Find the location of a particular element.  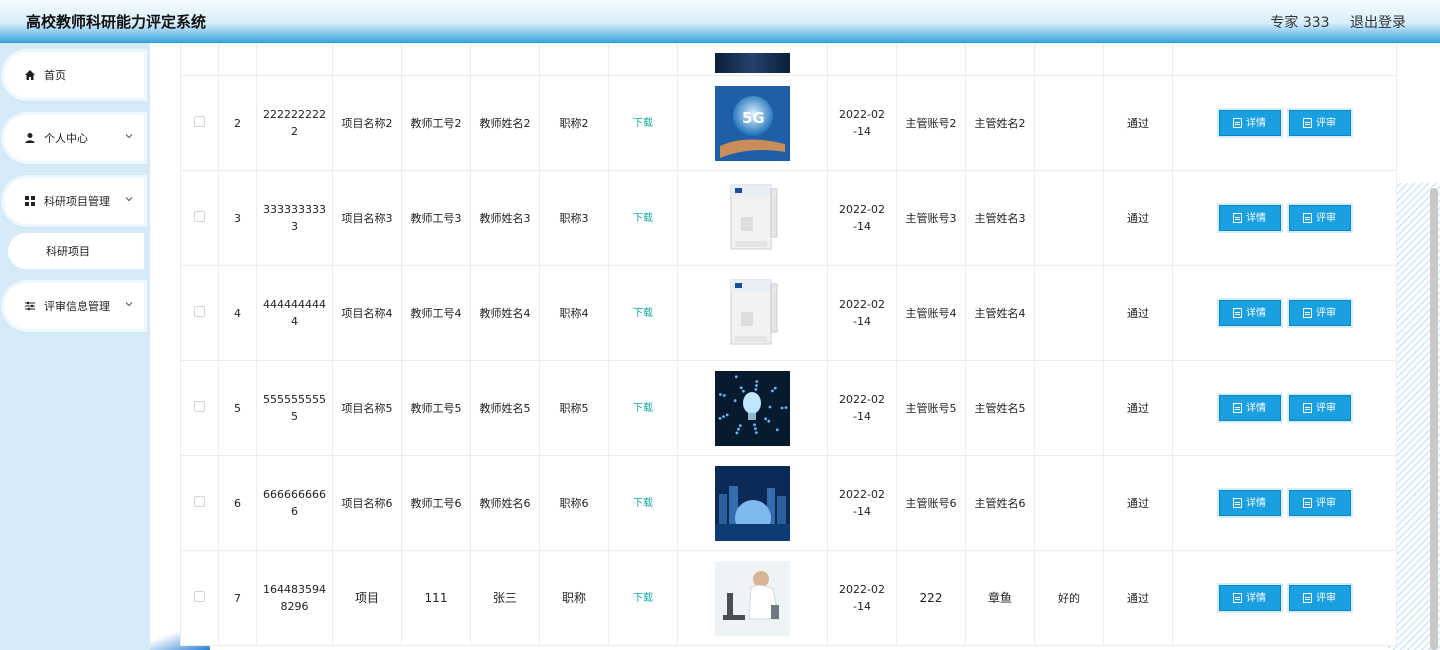

project-number: 2222222222 is located at coordinates (294, 123).